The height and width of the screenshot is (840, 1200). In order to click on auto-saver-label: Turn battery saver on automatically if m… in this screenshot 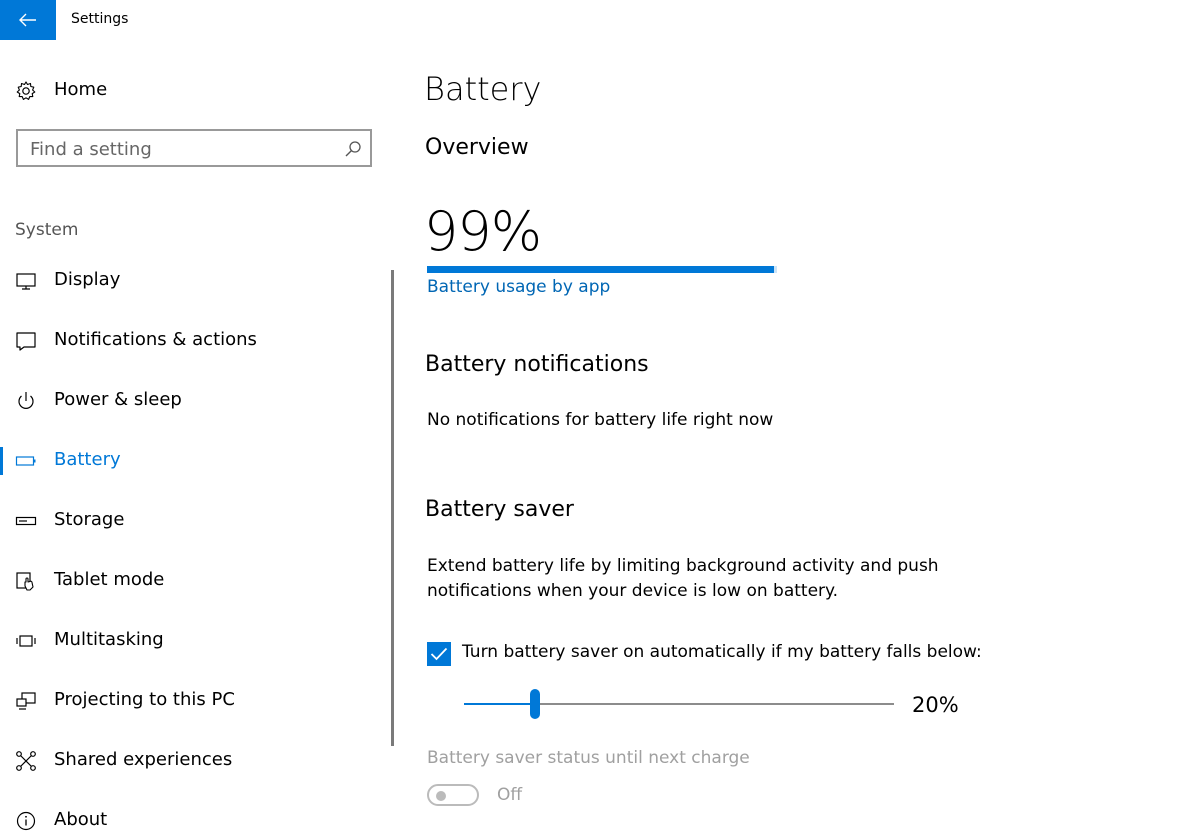, I will do `click(722, 652)`.